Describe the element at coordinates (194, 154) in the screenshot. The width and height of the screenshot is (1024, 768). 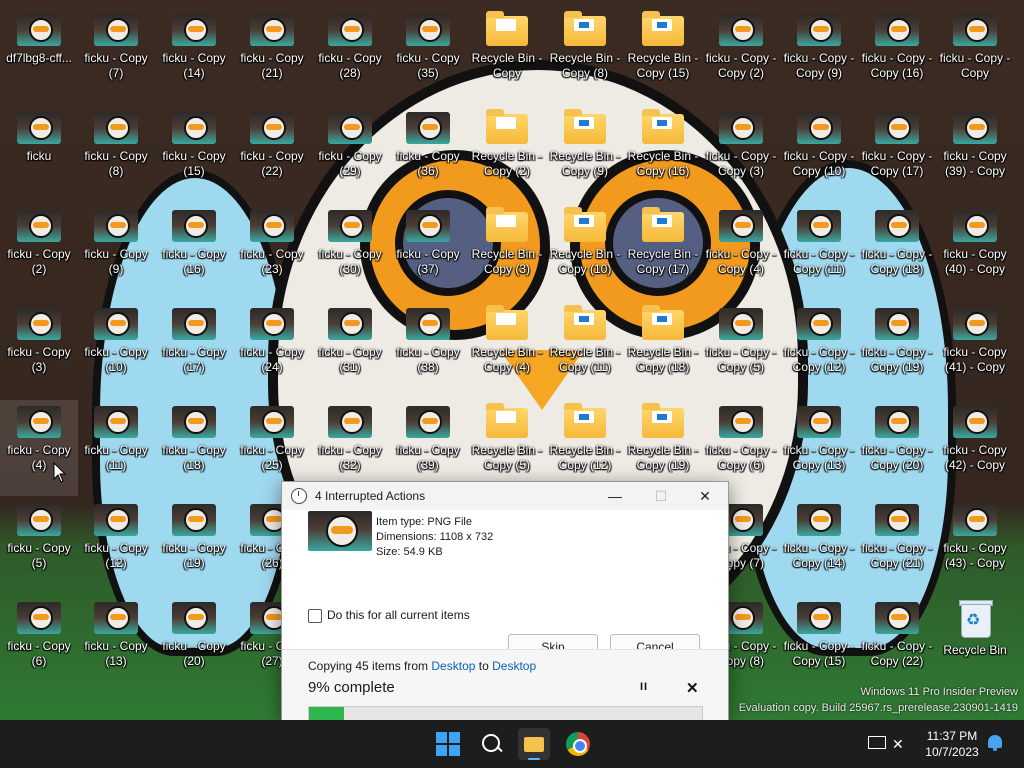
I see `desktop-icon: ficku - Copy (15)` at that location.